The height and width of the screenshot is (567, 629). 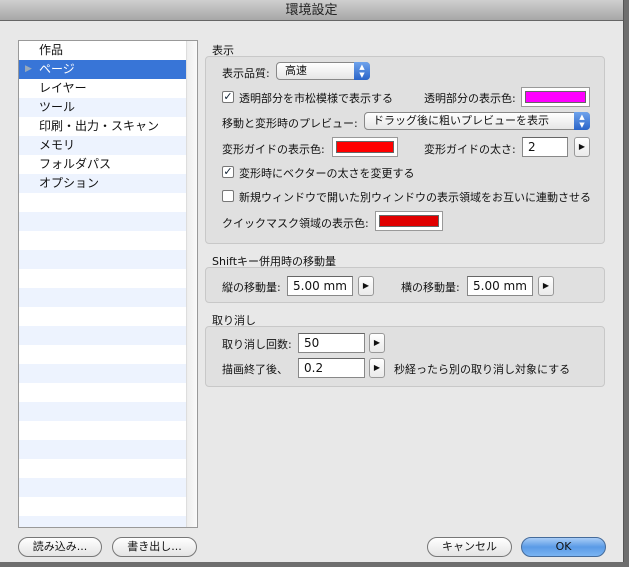 What do you see at coordinates (461, 120) in the screenshot?
I see `preview-value: ドラッグ後に粗いプレビューを表示` at bounding box center [461, 120].